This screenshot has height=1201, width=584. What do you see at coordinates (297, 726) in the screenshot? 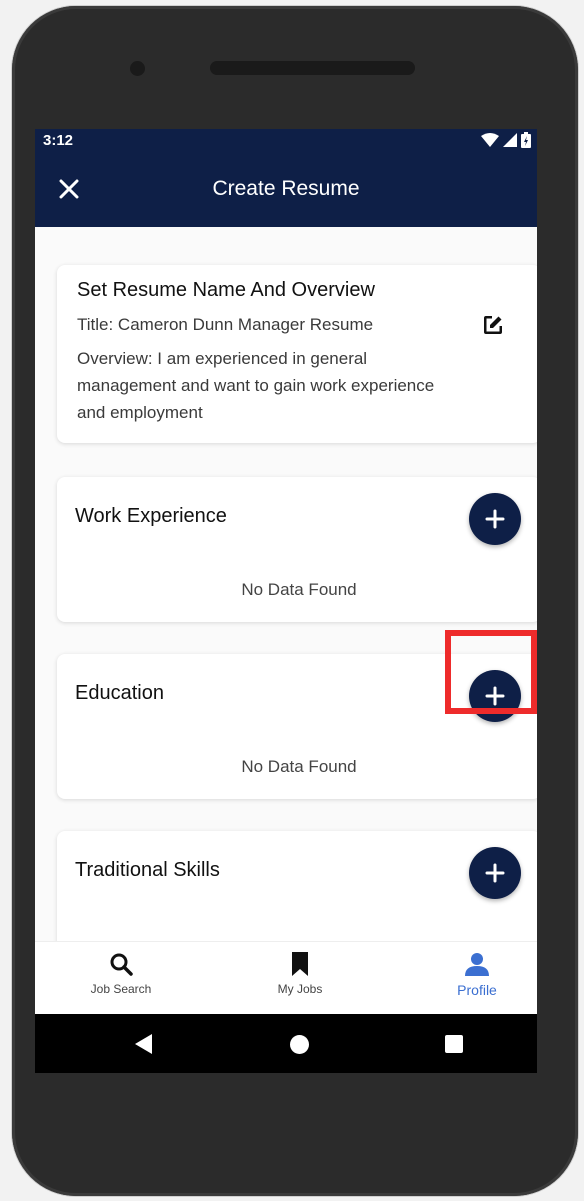
I see `education-card: Education No Data Found` at bounding box center [297, 726].